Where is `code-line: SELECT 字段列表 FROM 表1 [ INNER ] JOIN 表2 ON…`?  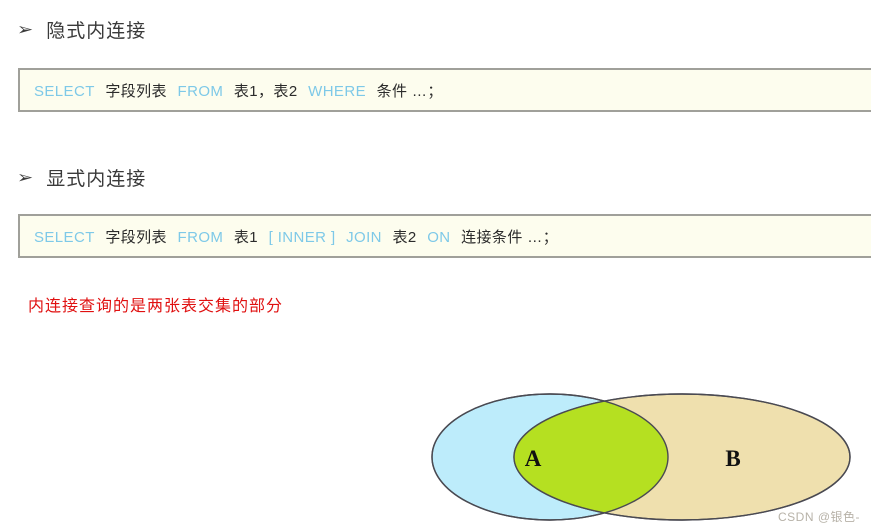 code-line: SELECT 字段列表 FROM 表1 [ INNER ] JOIN 表2 ON… is located at coordinates (299, 236).